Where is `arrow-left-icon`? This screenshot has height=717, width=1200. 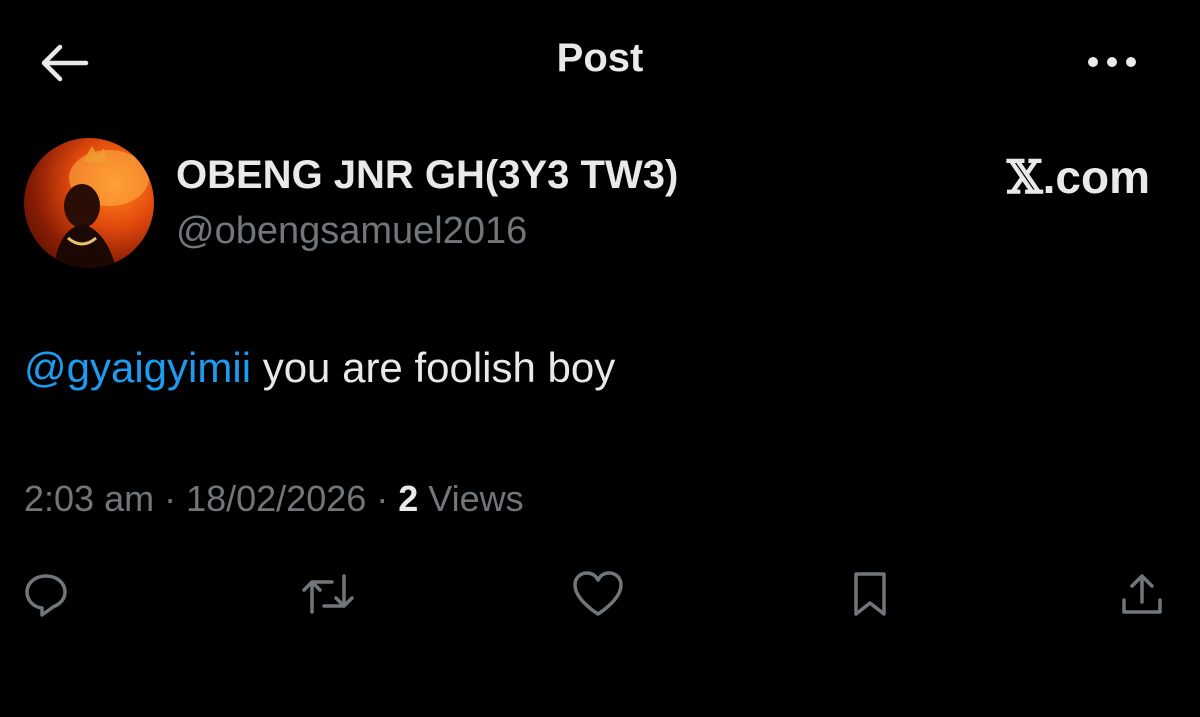 arrow-left-icon is located at coordinates (65, 63).